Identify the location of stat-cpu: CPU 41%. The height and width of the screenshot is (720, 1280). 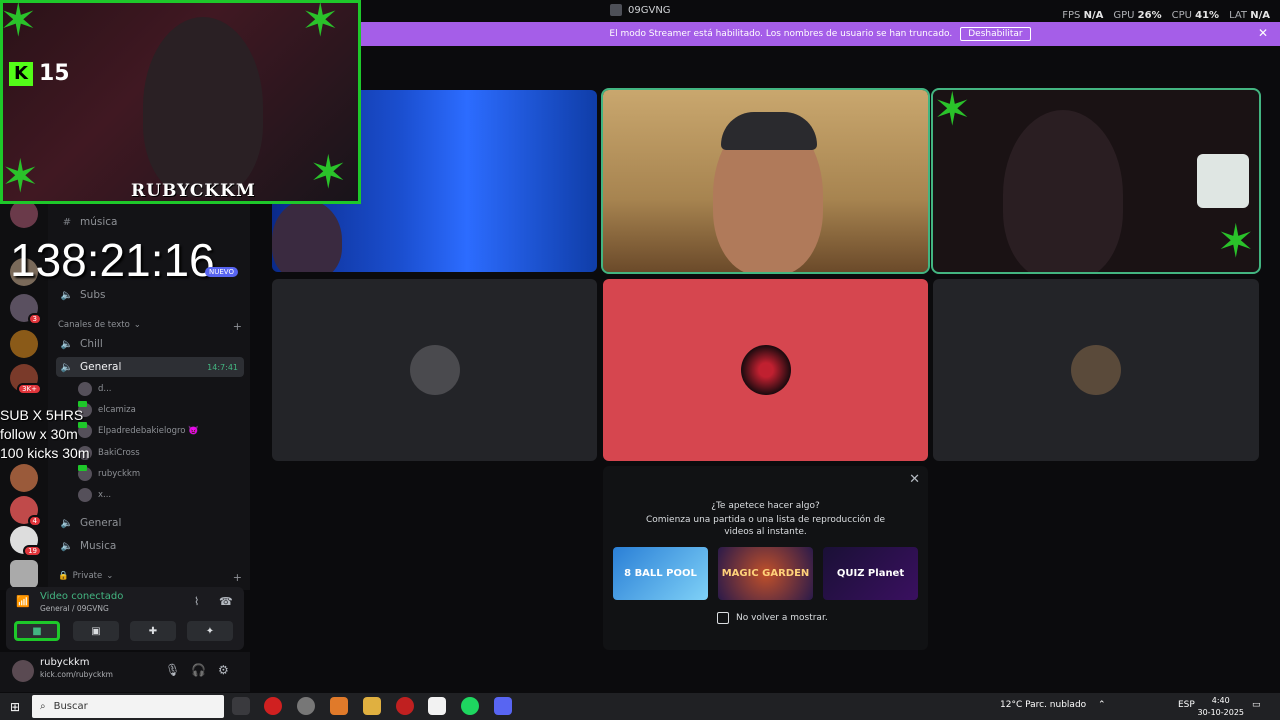
(1195, 15).